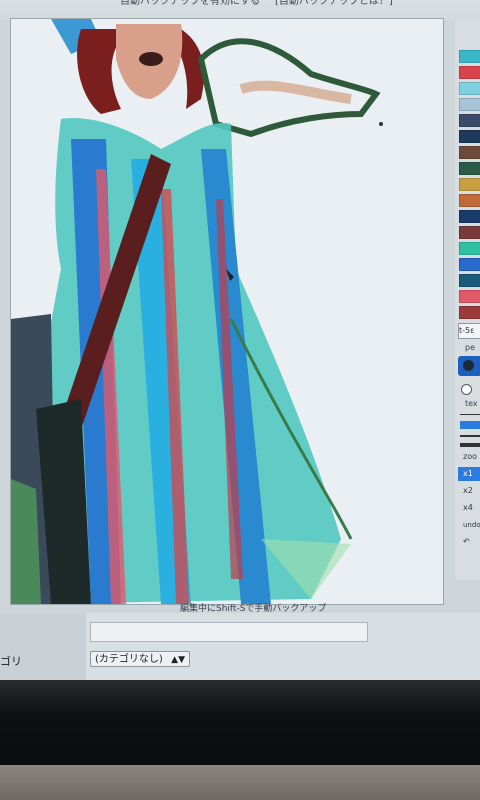  I want to click on header-bar: 自動バックアップを有効にする [自動バックアップとは？], so click(240, 10).